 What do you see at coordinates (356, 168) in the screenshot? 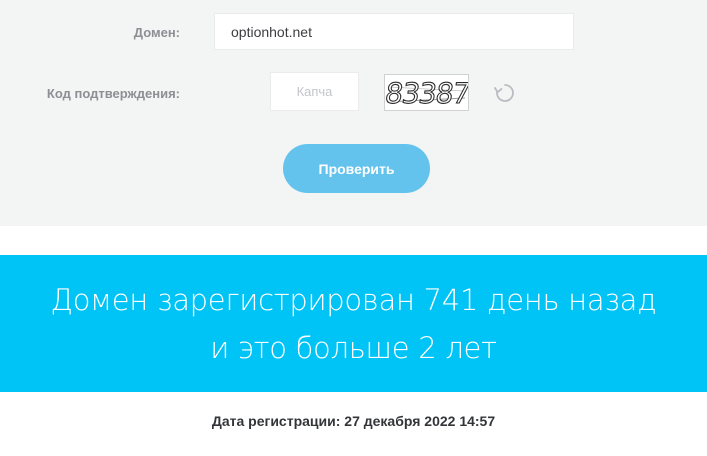
I see `check-button: Проверить` at bounding box center [356, 168].